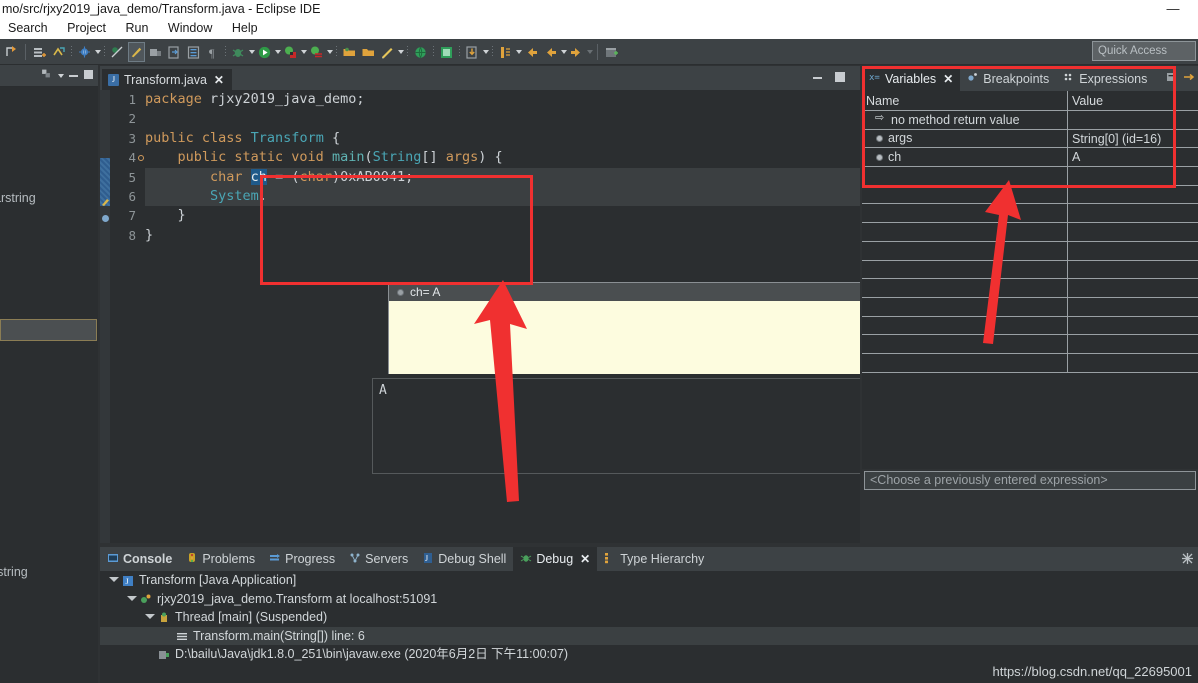 Image resolution: width=1198 pixels, height=683 pixels. What do you see at coordinates (401, 52) in the screenshot?
I see `annotation-caret` at bounding box center [401, 52].